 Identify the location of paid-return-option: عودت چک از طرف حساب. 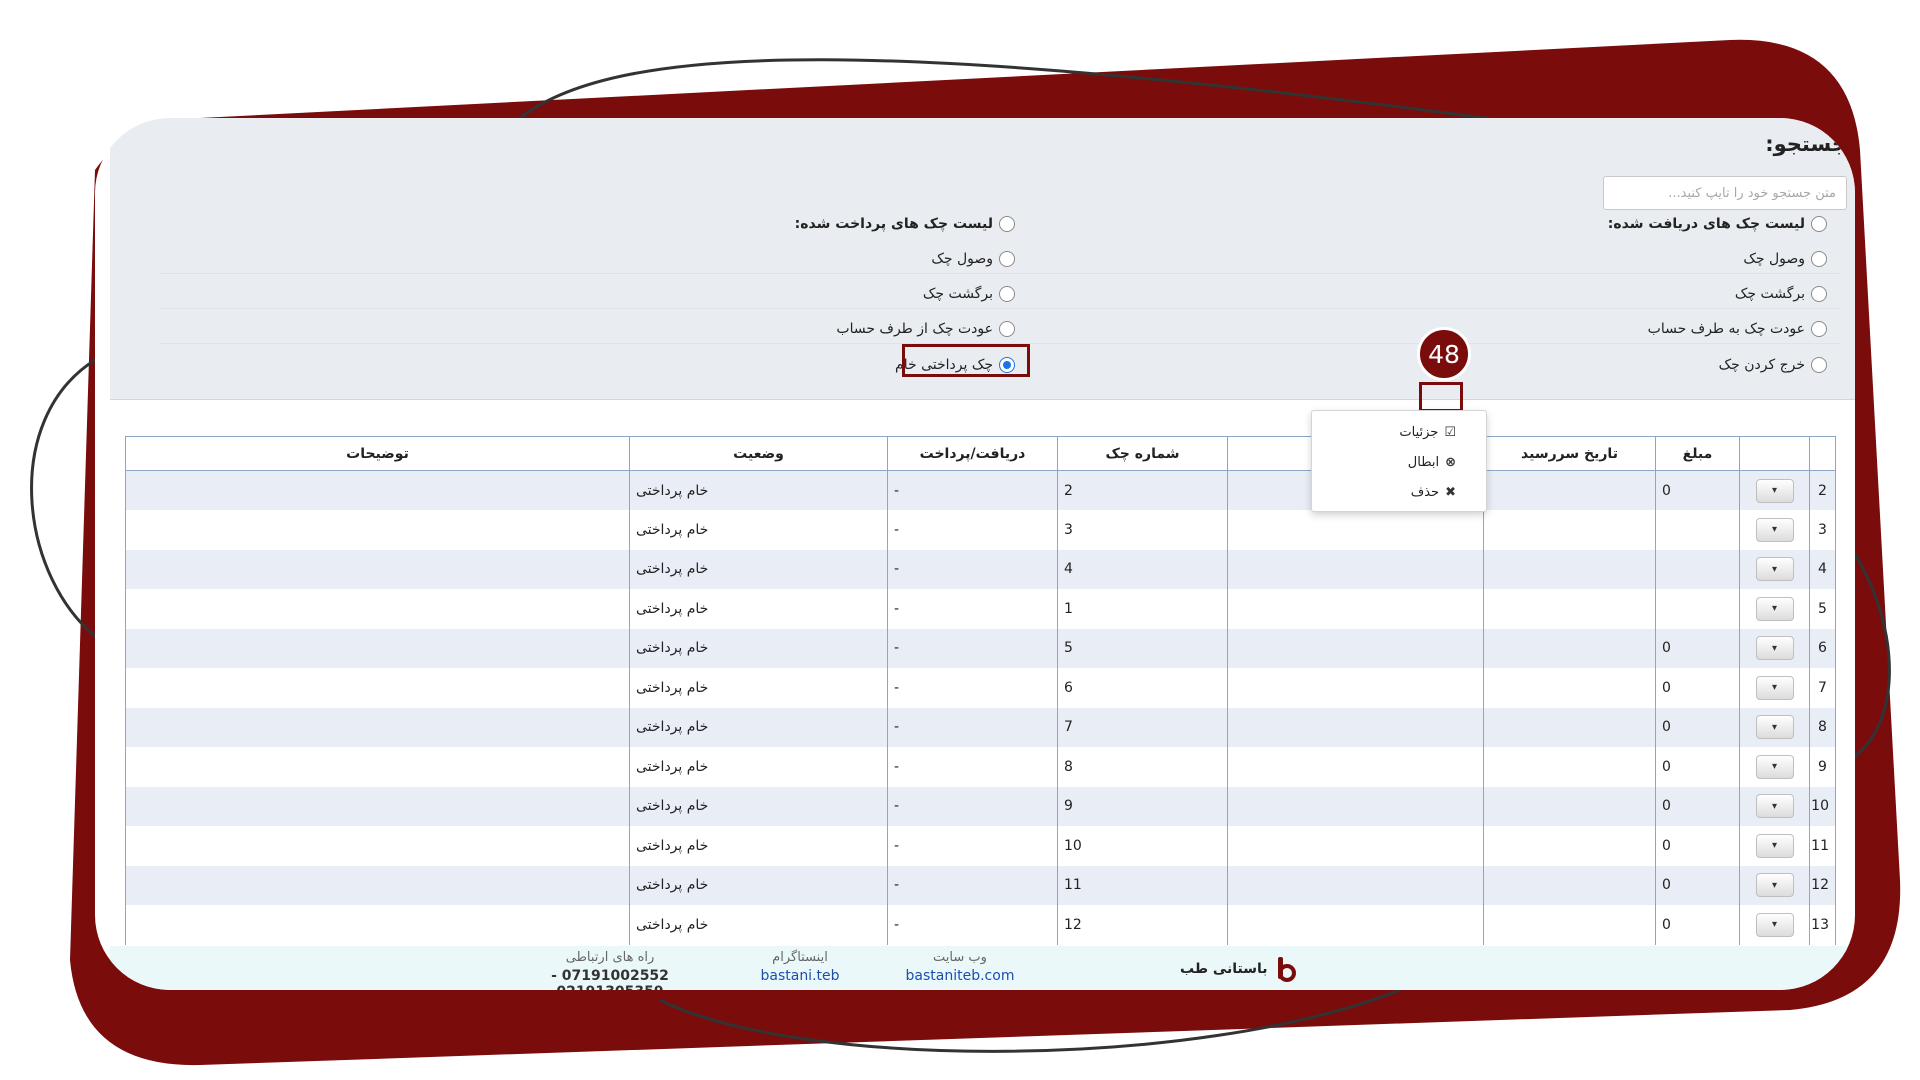
(925, 329).